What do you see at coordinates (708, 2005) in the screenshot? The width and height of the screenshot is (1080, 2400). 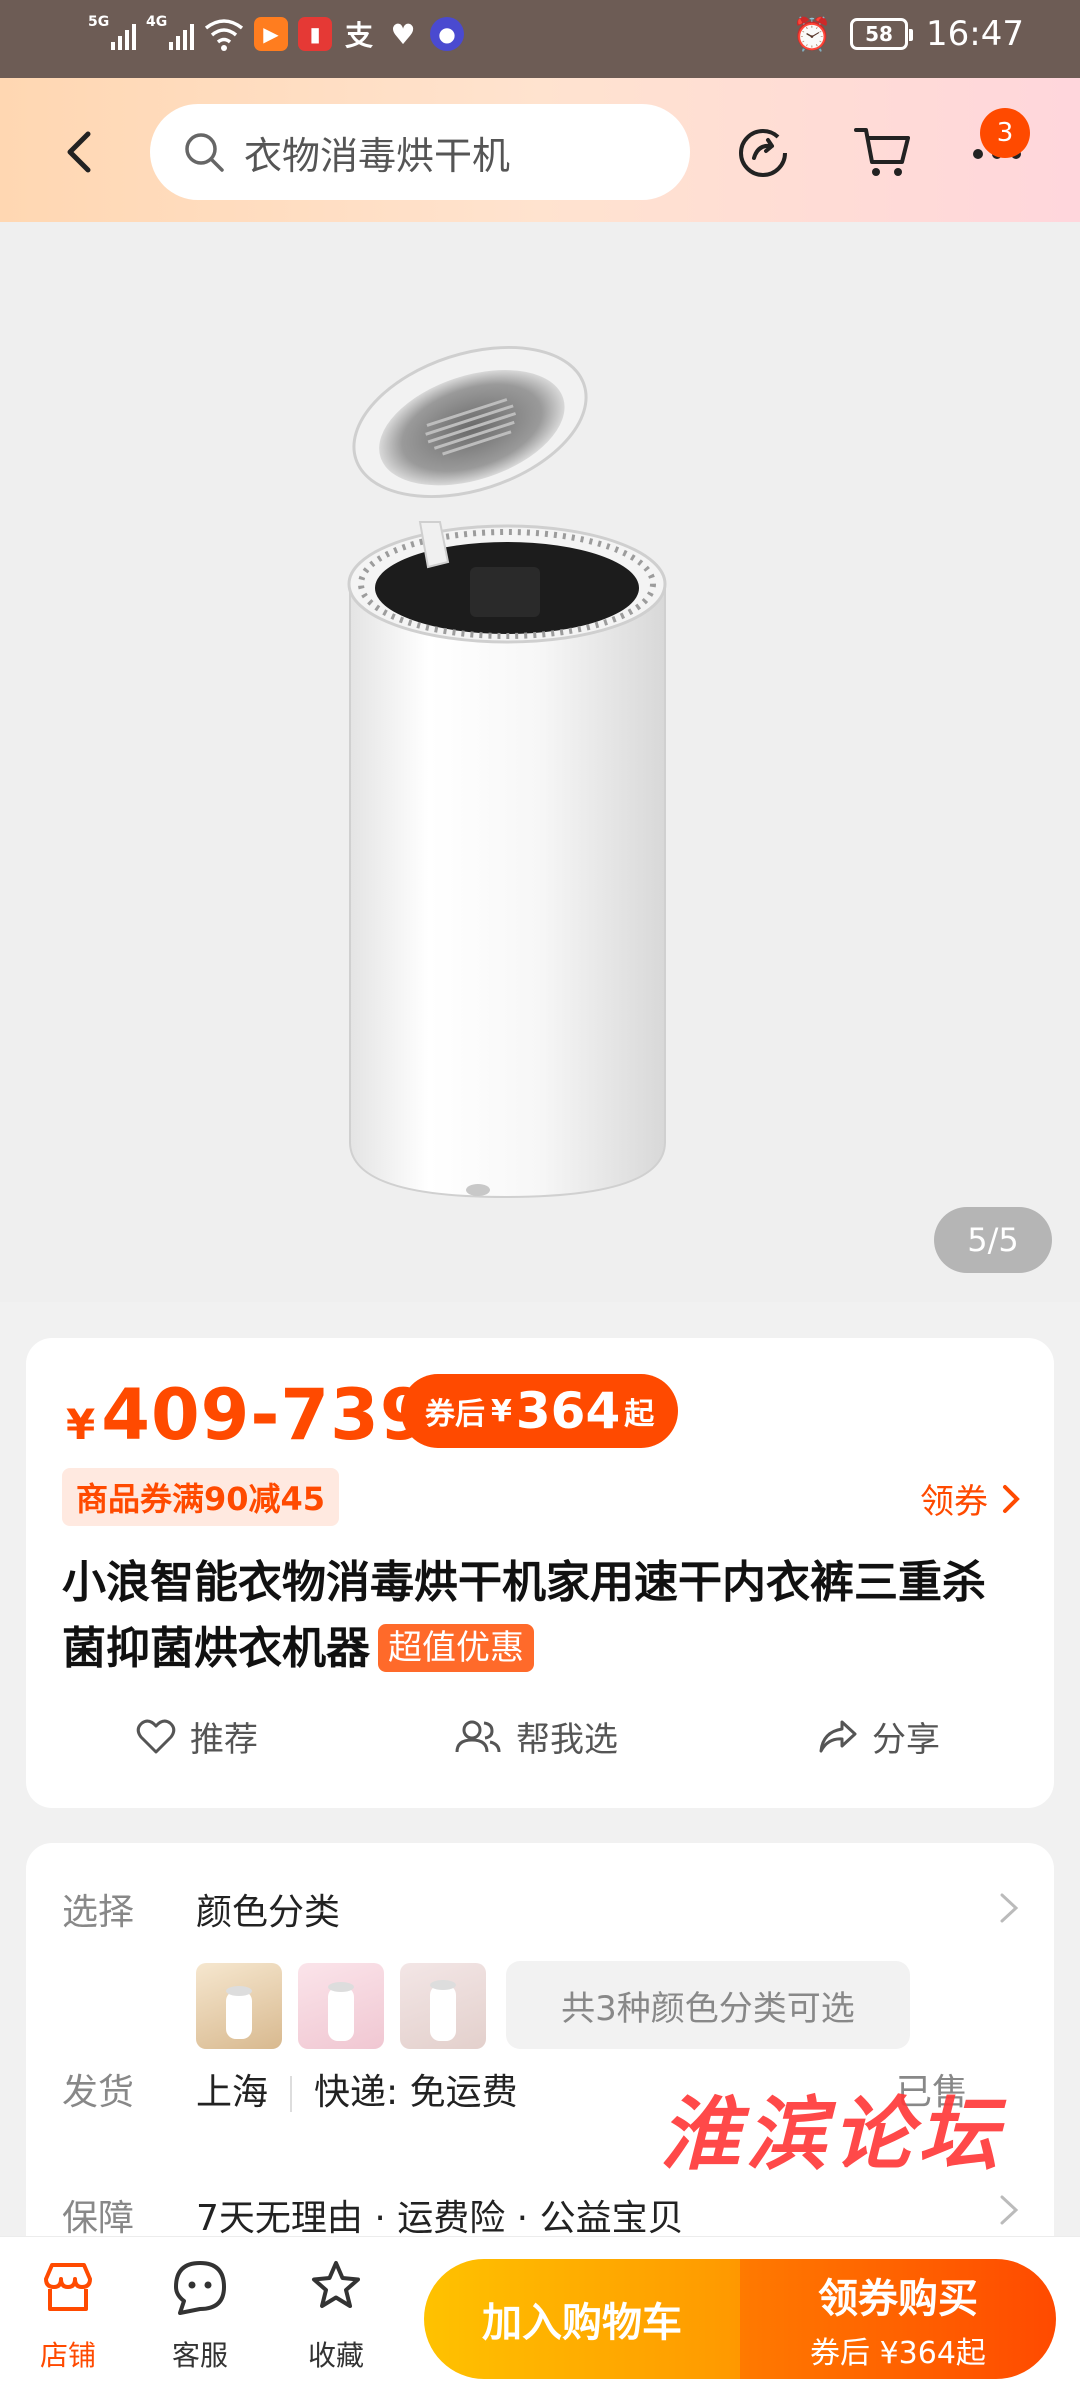 I see `color-options-note: 共3种颜色分类可选` at bounding box center [708, 2005].